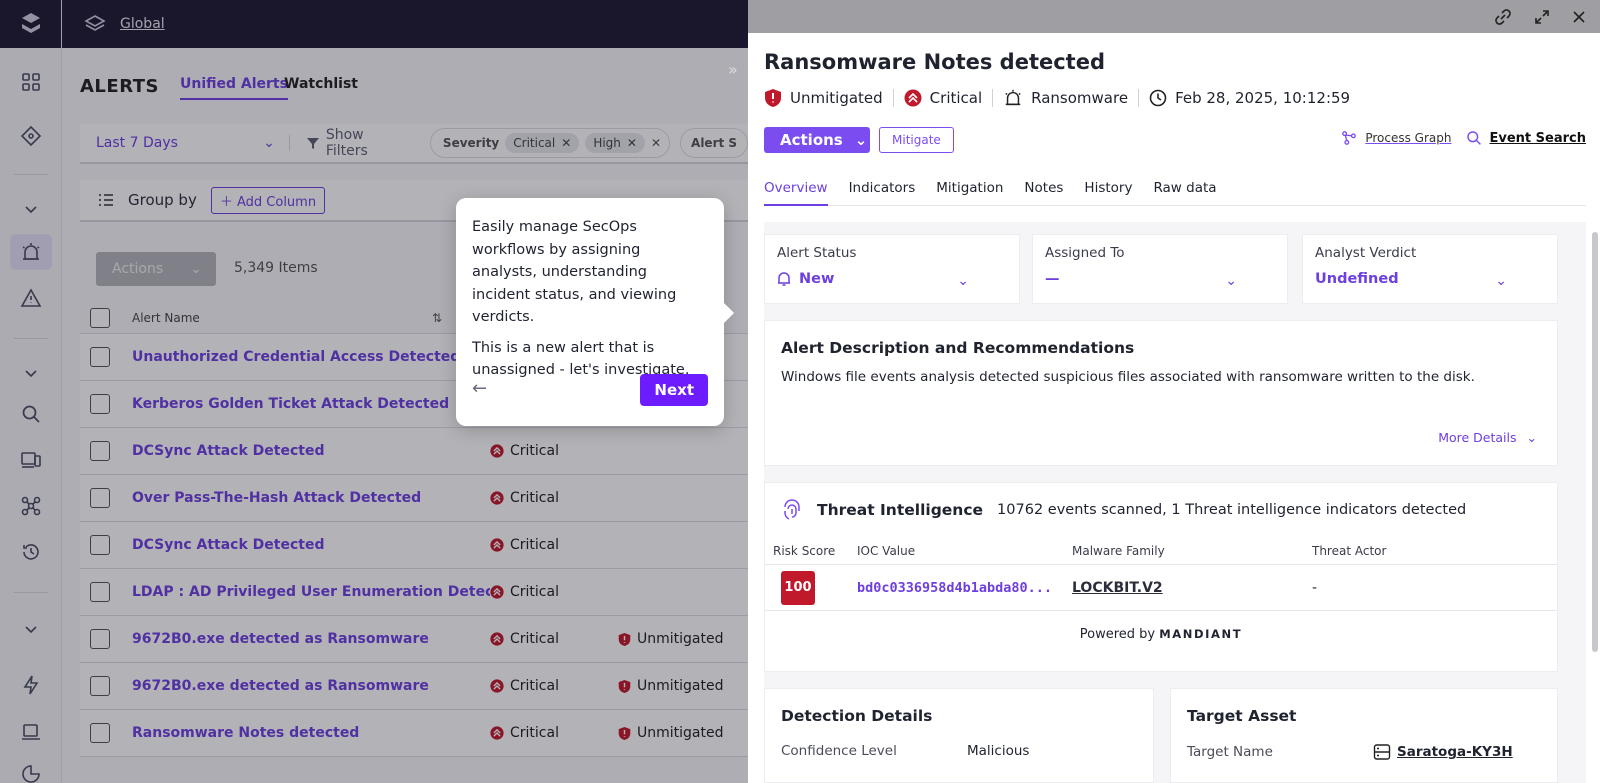  I want to click on next-button: Next, so click(674, 390).